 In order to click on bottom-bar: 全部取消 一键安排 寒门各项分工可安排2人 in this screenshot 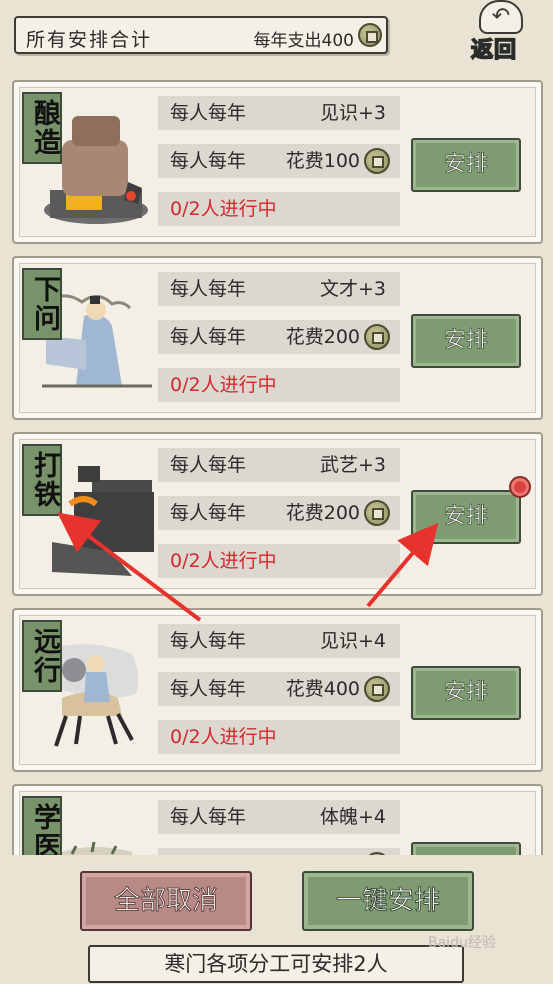, I will do `click(276, 919)`.